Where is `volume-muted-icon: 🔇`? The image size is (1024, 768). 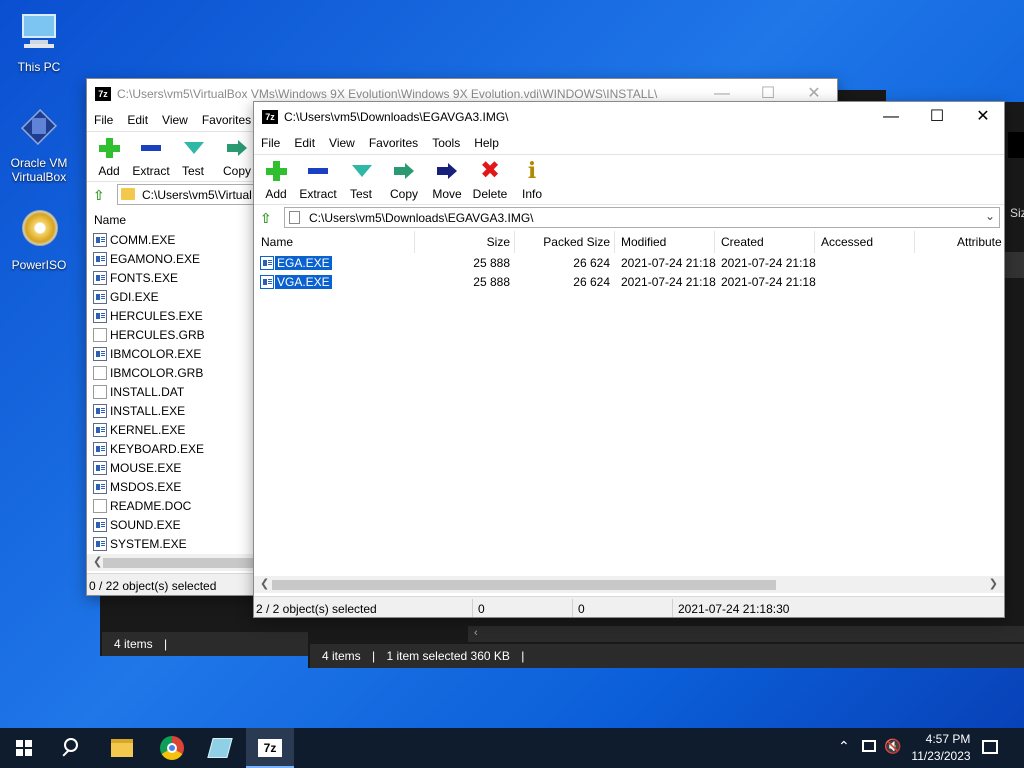 volume-muted-icon: 🔇 is located at coordinates (892, 746).